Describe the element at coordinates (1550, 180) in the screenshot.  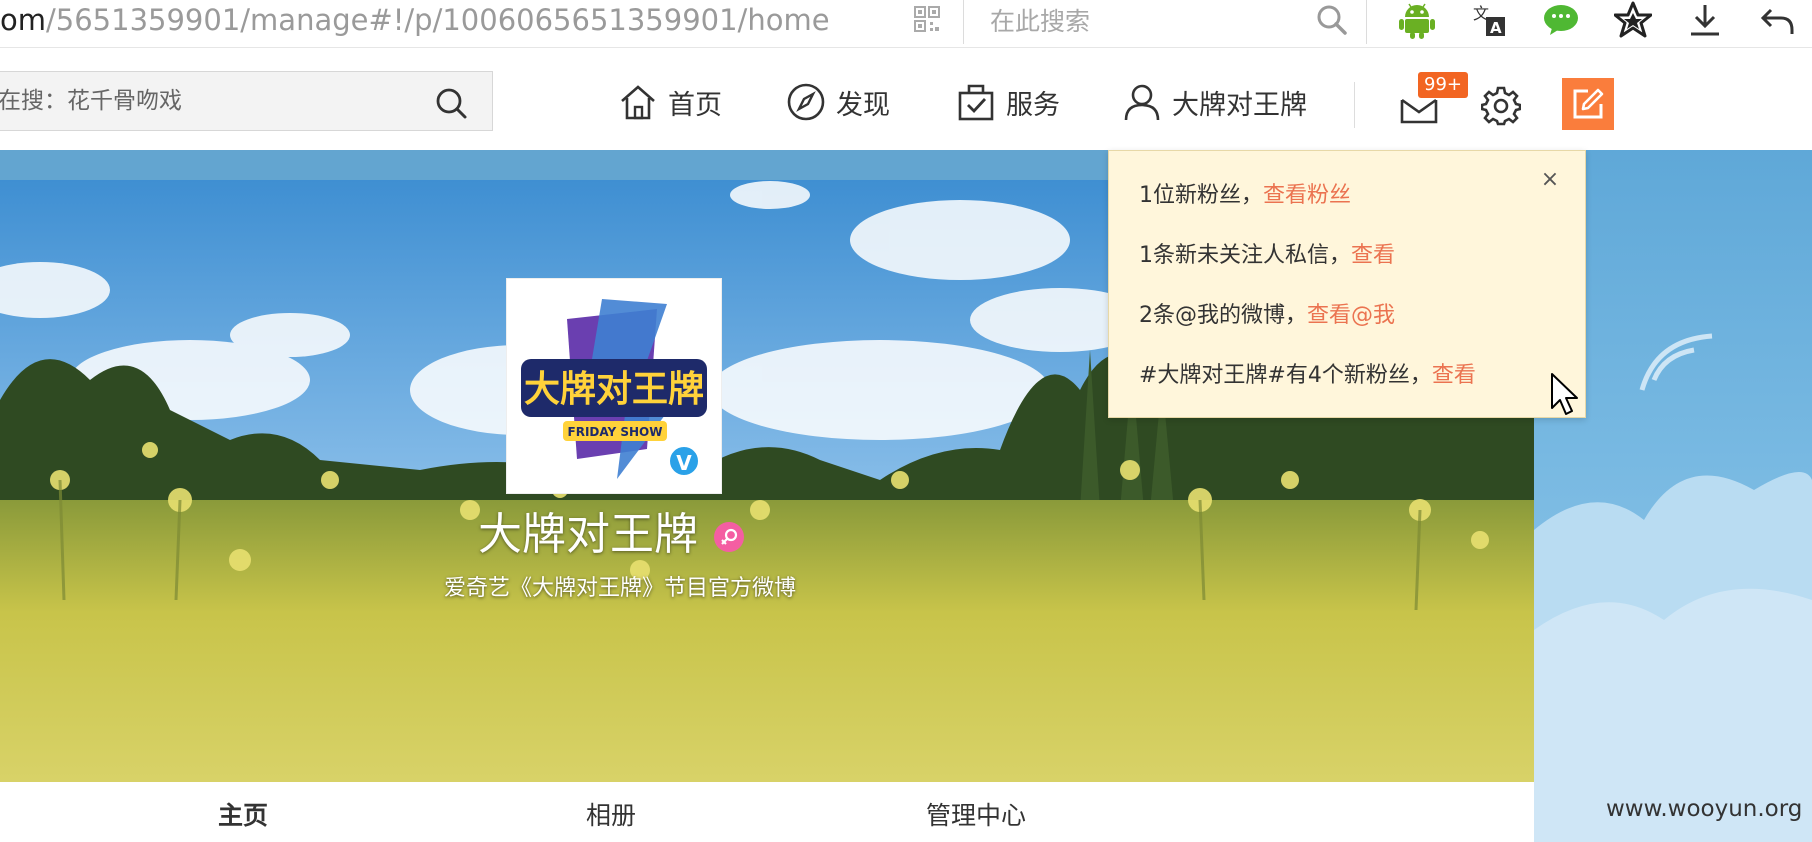
I see `close-icon: ×` at that location.